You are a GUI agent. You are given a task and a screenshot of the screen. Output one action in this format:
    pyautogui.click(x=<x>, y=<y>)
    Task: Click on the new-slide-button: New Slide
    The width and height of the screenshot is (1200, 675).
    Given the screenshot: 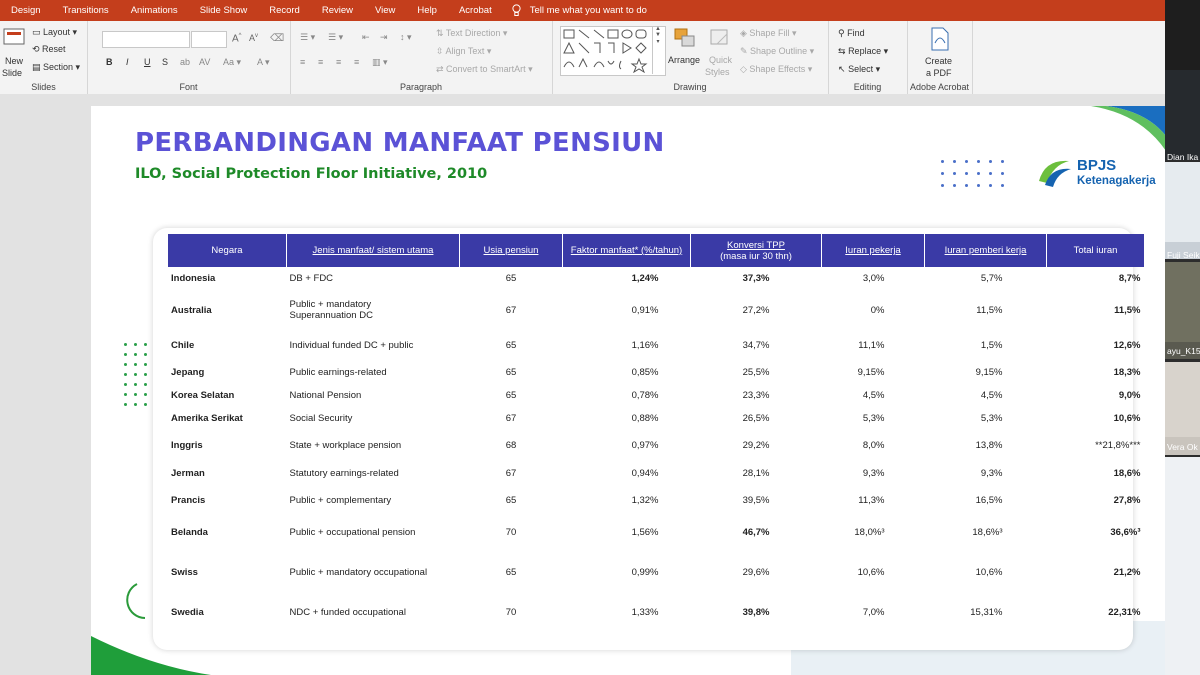 What is the action you would take?
    pyautogui.click(x=14, y=52)
    